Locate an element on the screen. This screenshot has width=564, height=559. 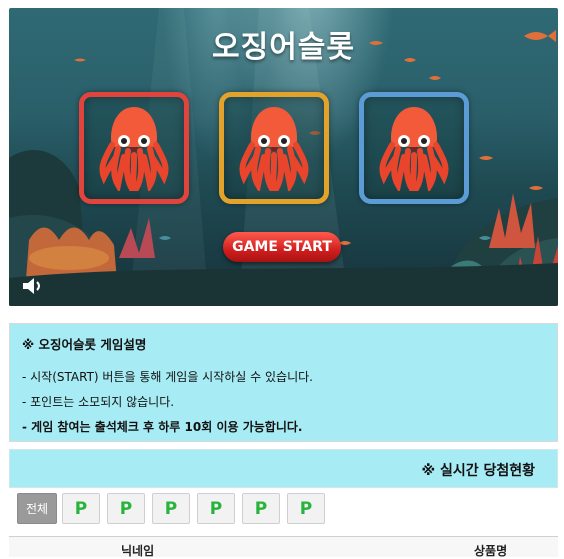
game-title: 오징어슬롯 is located at coordinates (283, 47).